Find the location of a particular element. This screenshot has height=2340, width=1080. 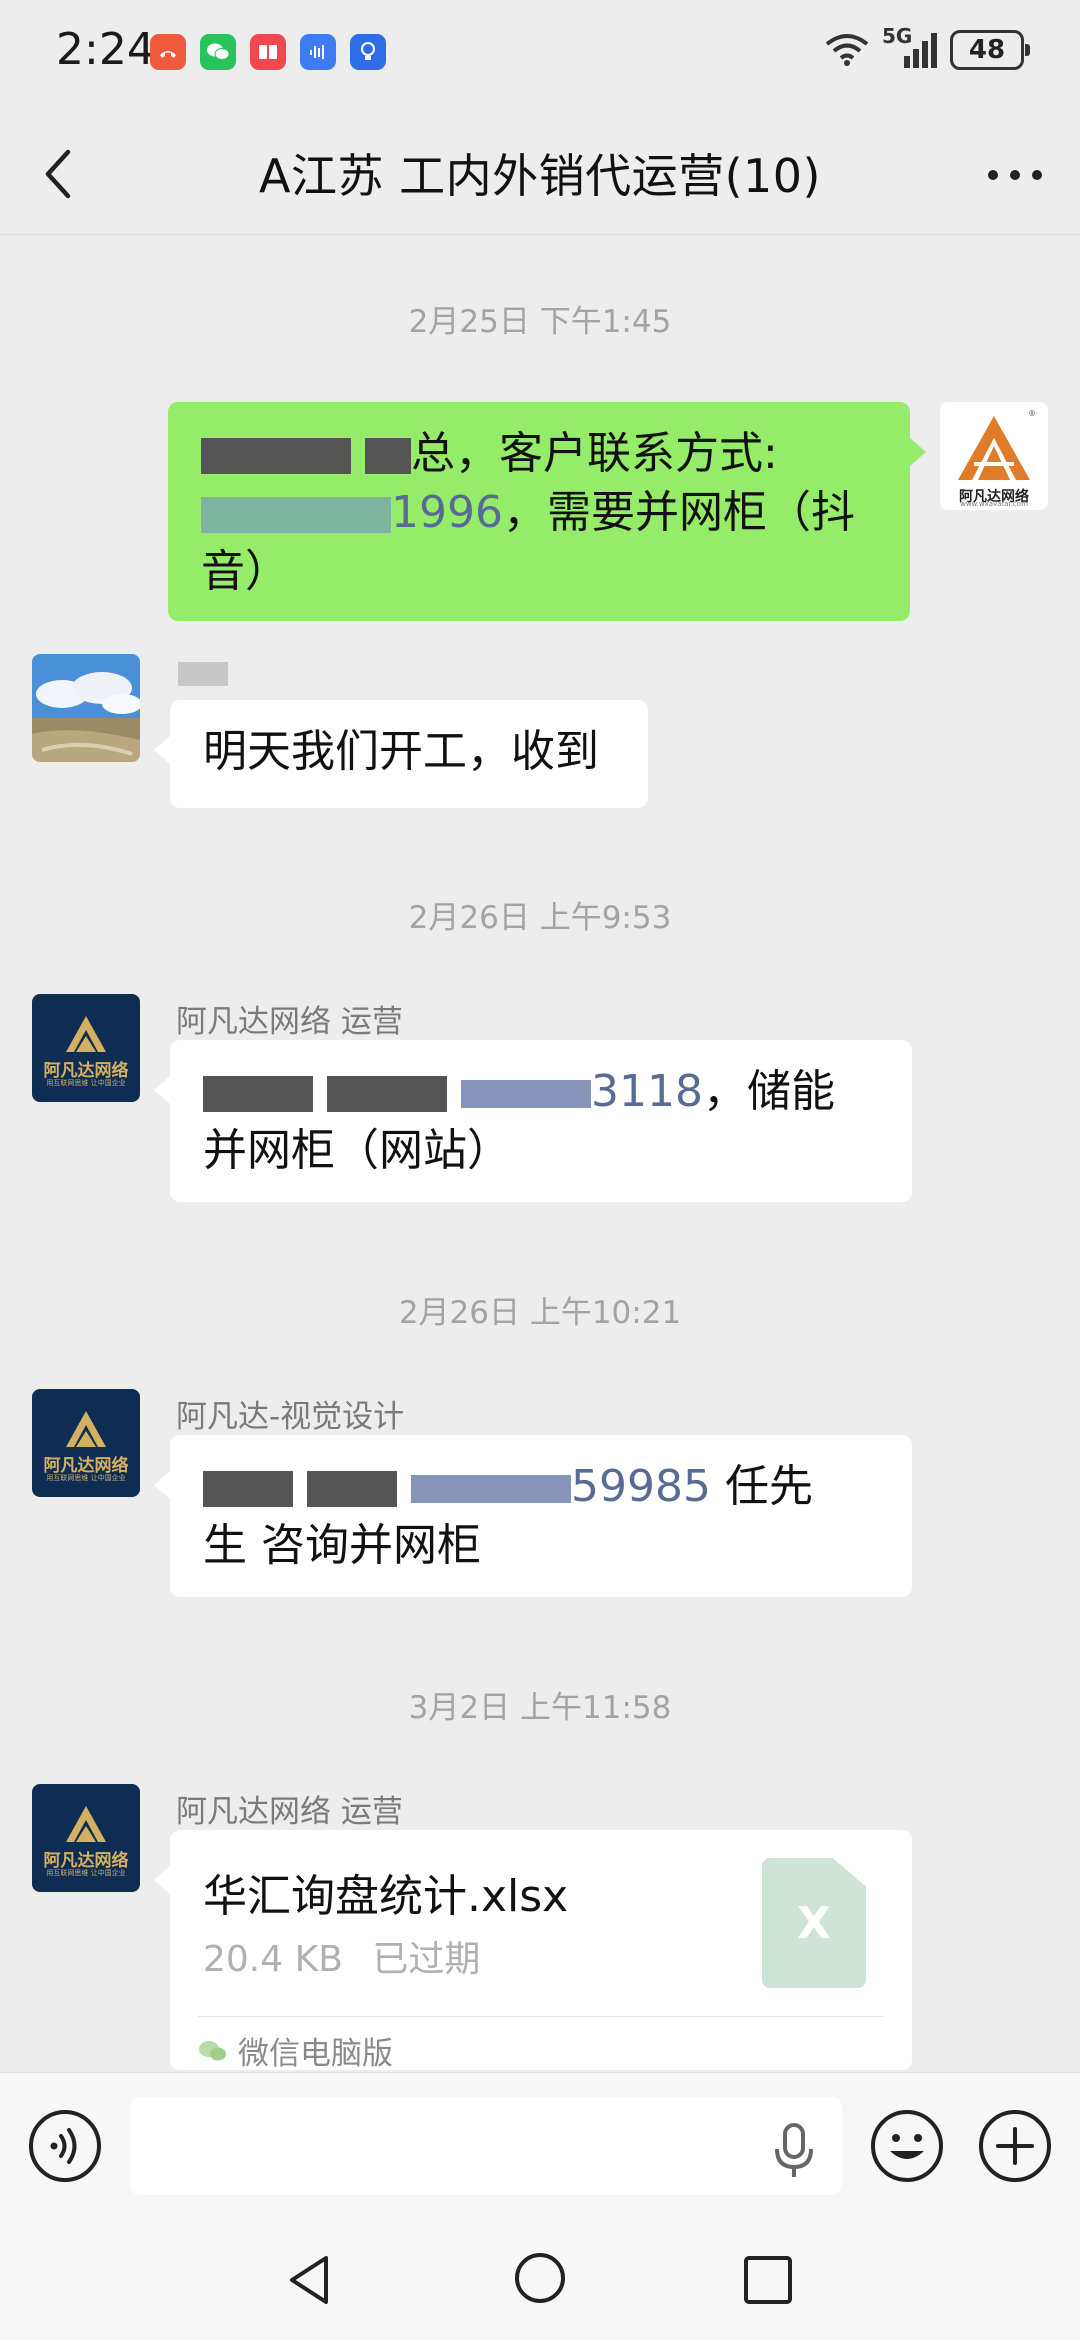

microphone-icon is located at coordinates (794, 2151).